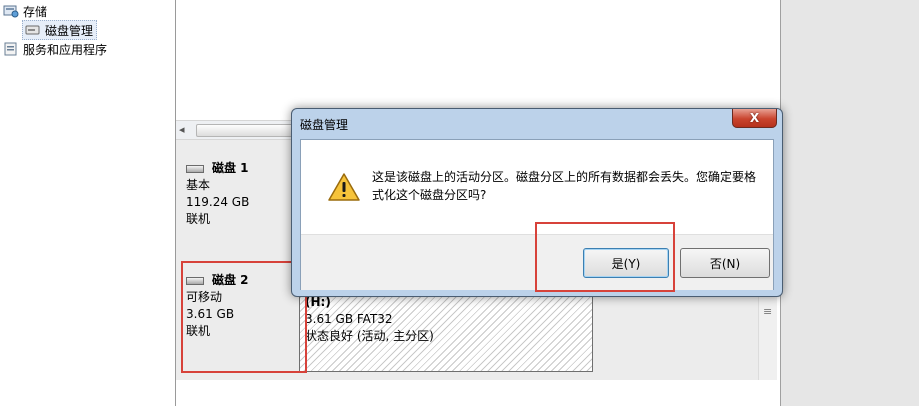 Image resolution: width=919 pixels, height=406 pixels. I want to click on partition-size-fs: 3.61 GB FAT32, so click(349, 319).